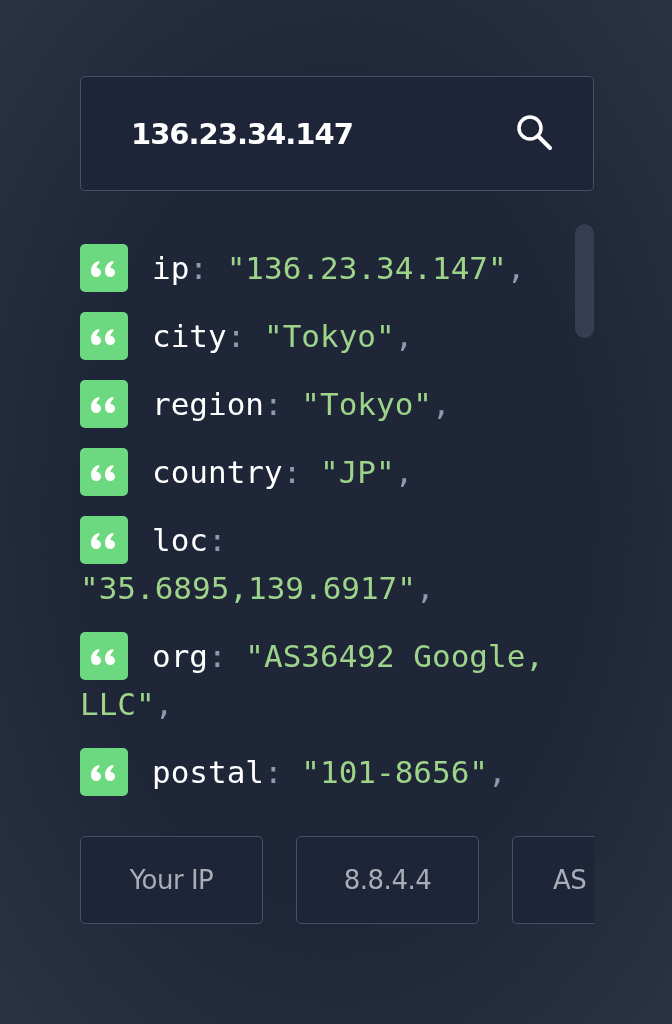 This screenshot has height=1024, width=672. I want to click on json-value: "35.6895,139.6917",, so click(257, 588).